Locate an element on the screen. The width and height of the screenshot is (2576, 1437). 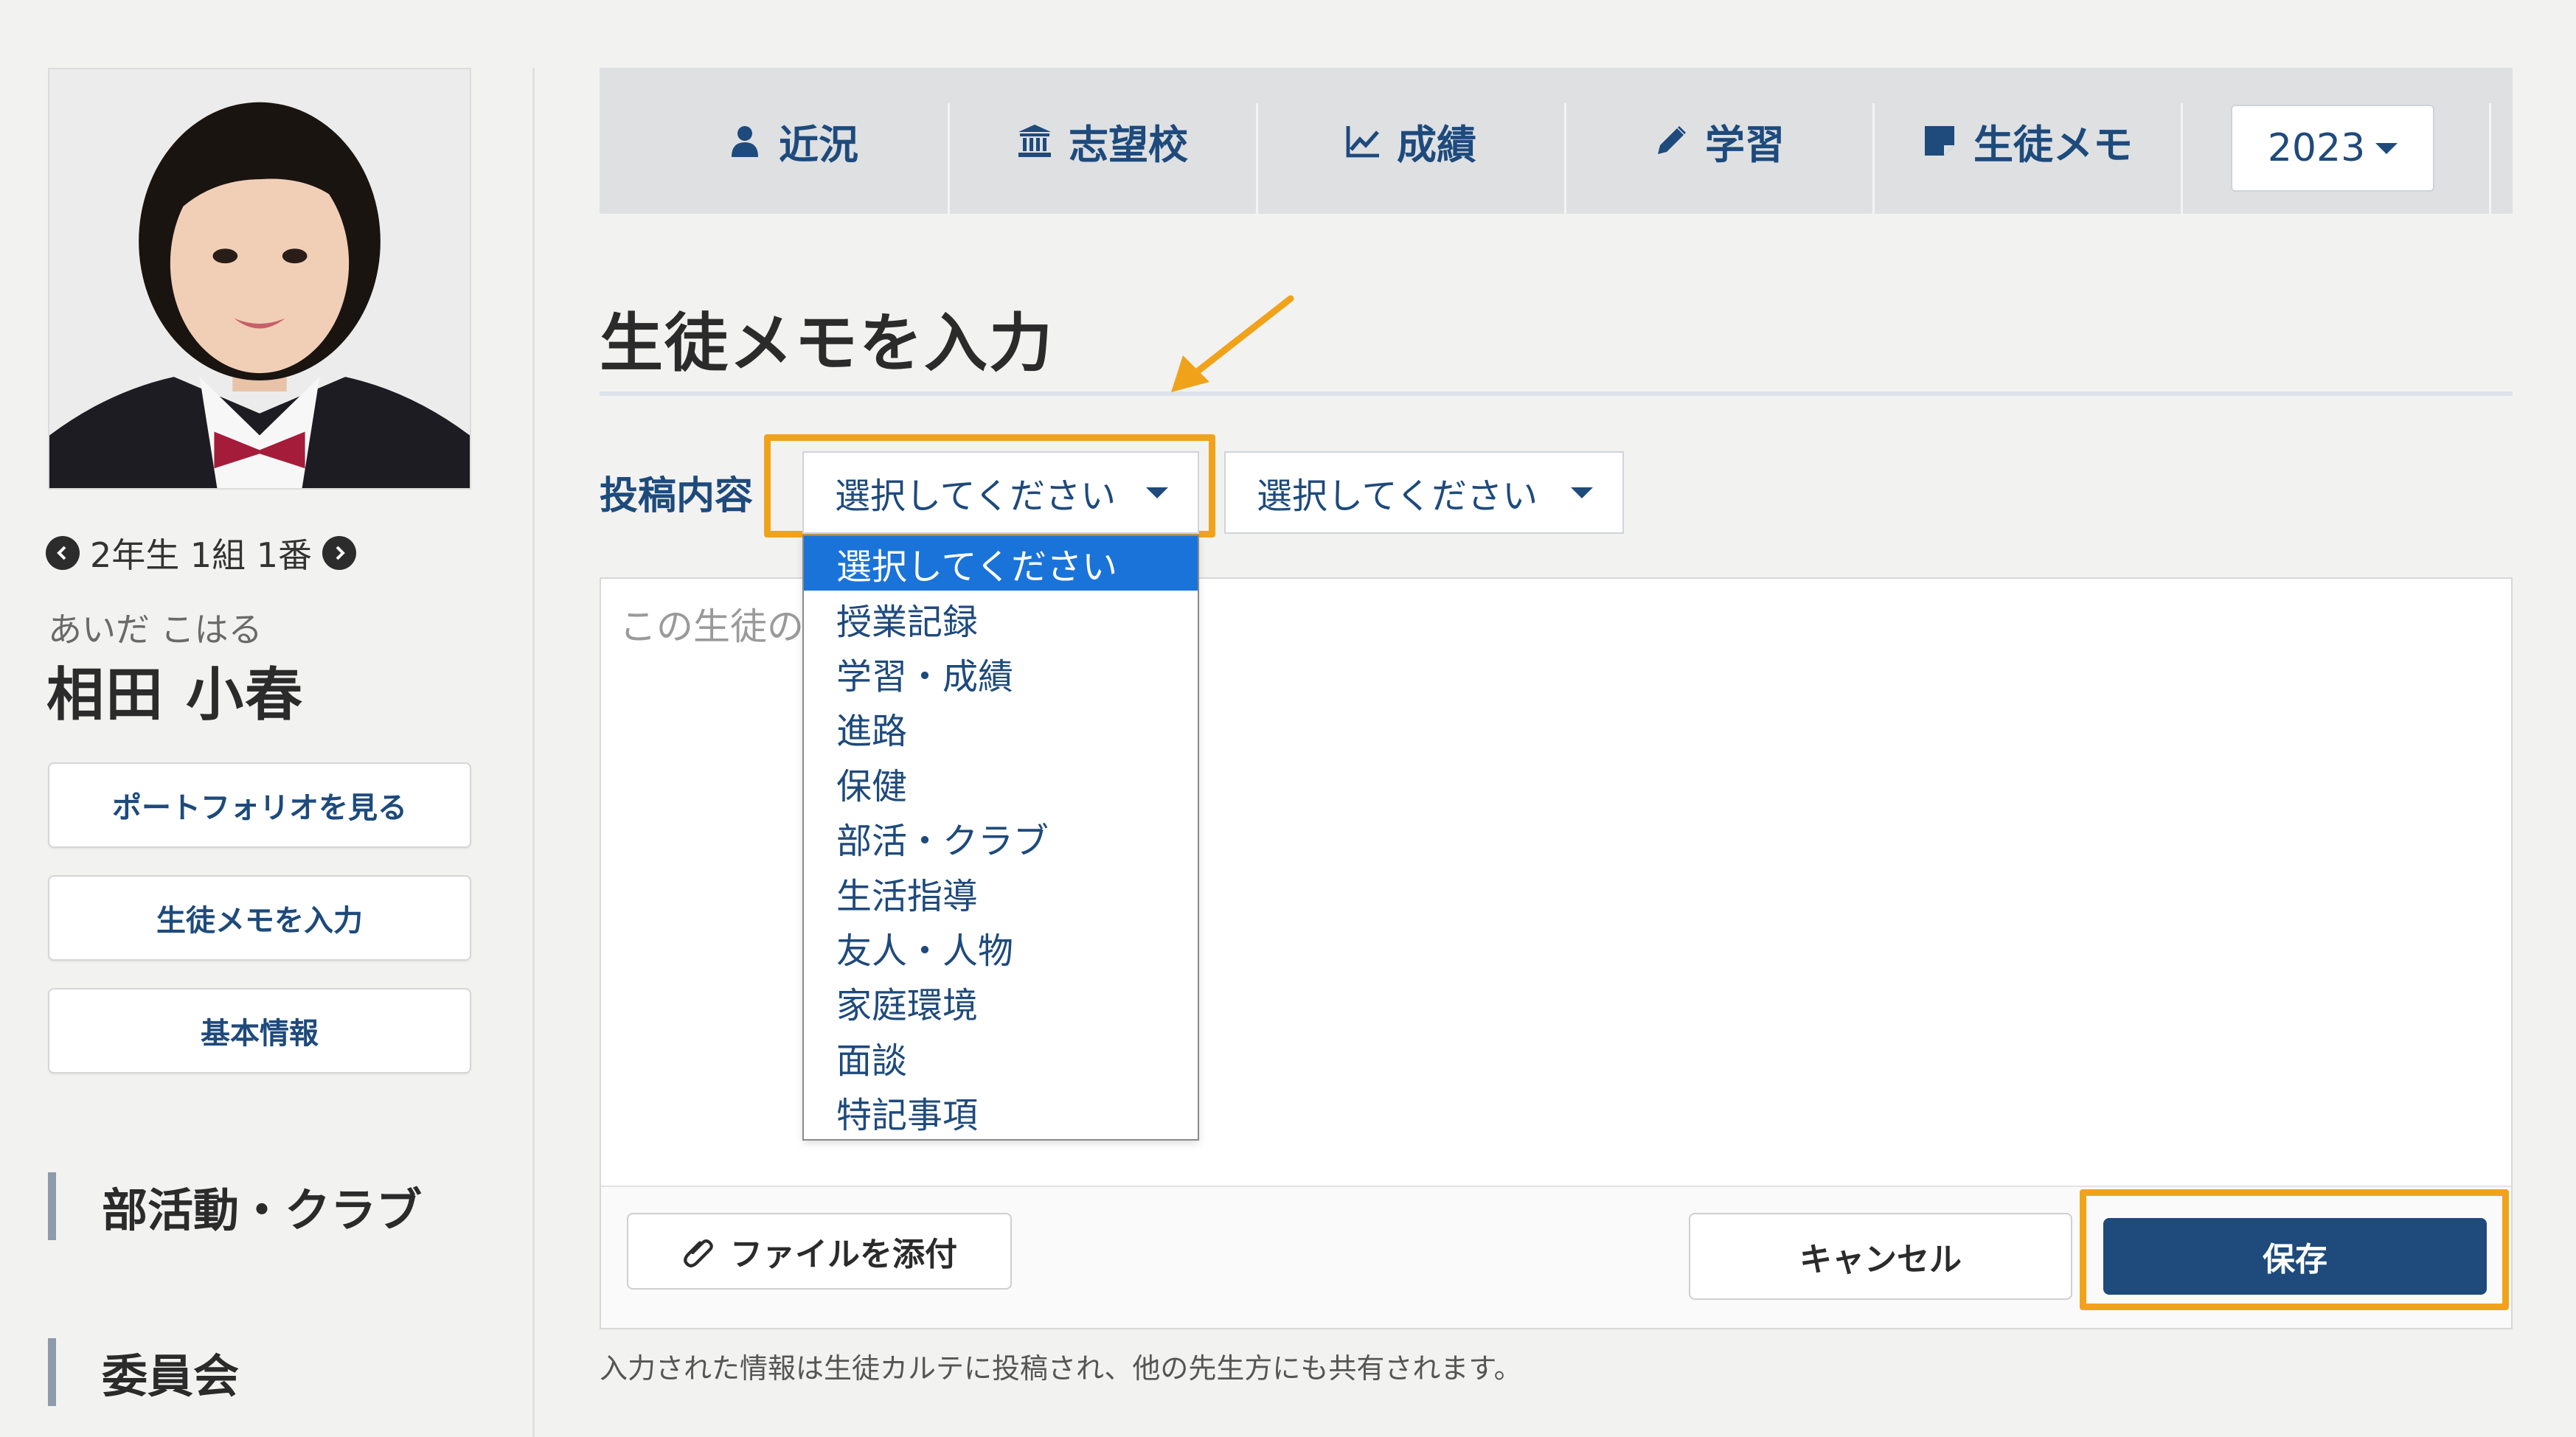
student-photo is located at coordinates (259, 279).